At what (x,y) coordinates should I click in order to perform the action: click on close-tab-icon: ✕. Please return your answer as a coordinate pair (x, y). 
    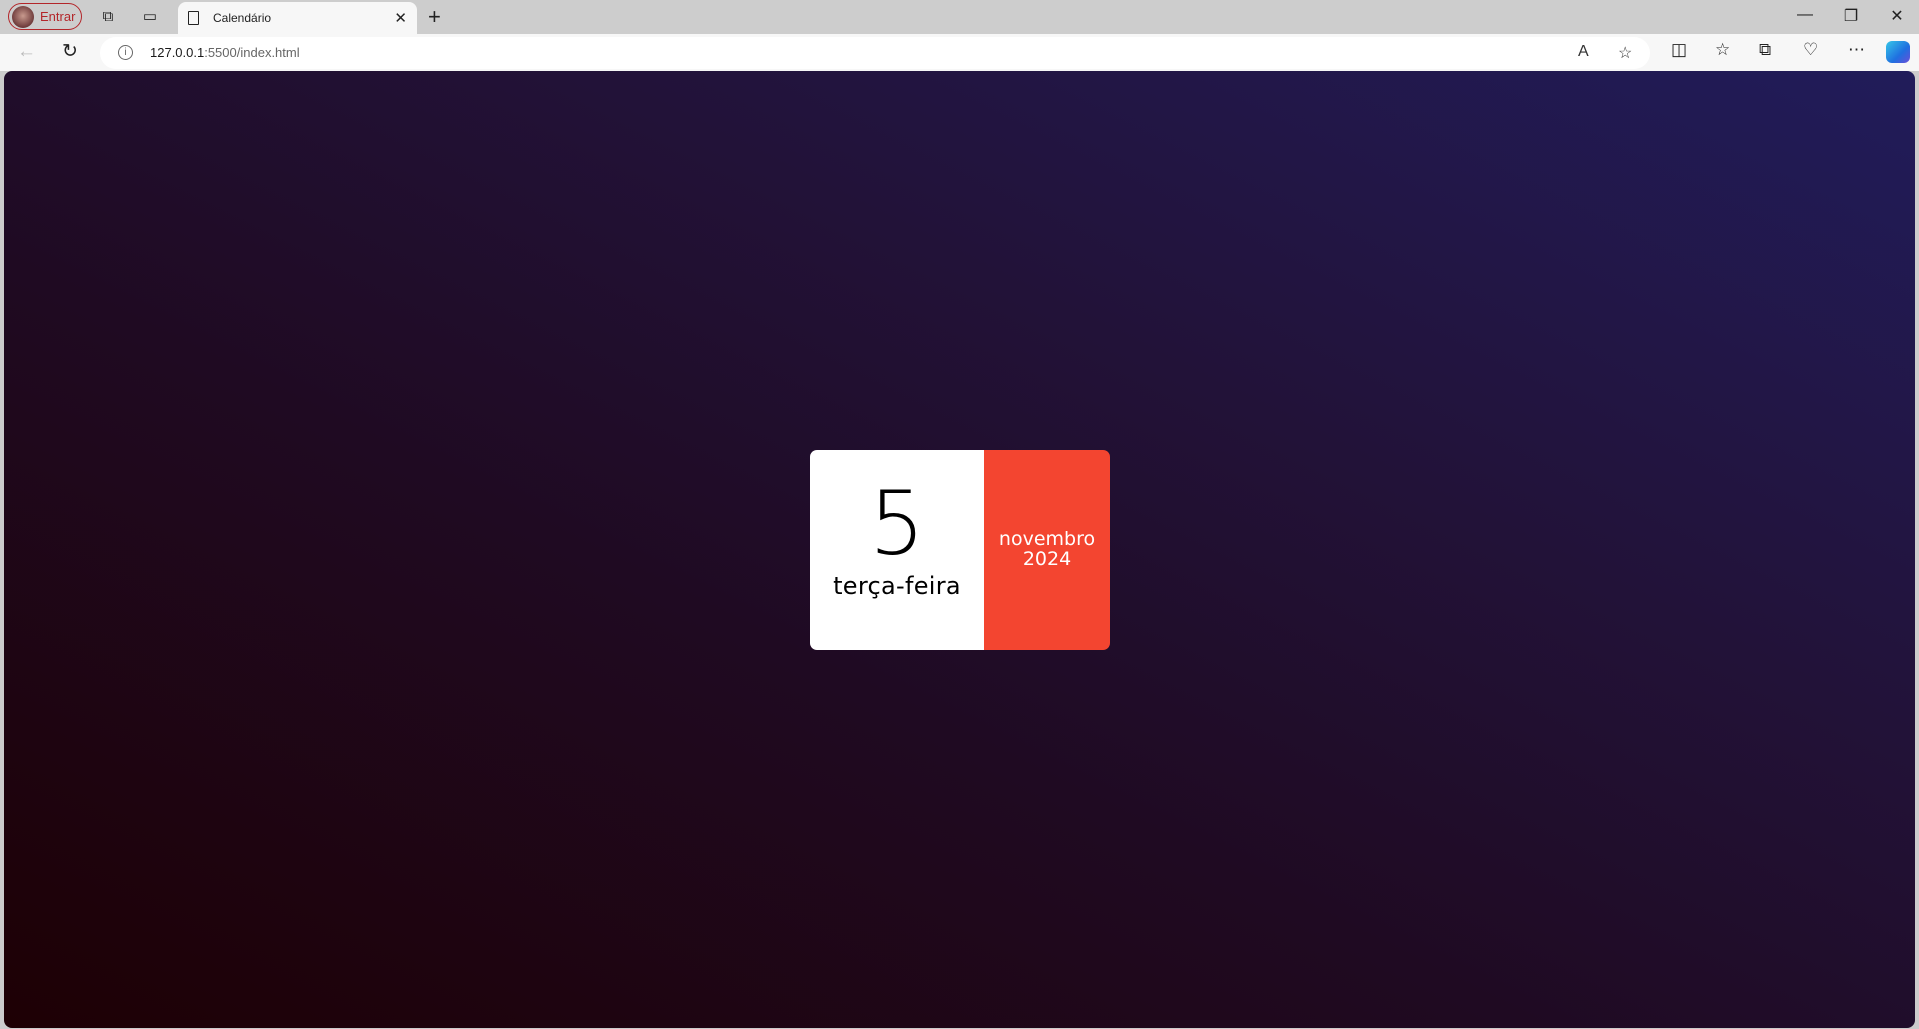
    Looking at the image, I should click on (400, 18).